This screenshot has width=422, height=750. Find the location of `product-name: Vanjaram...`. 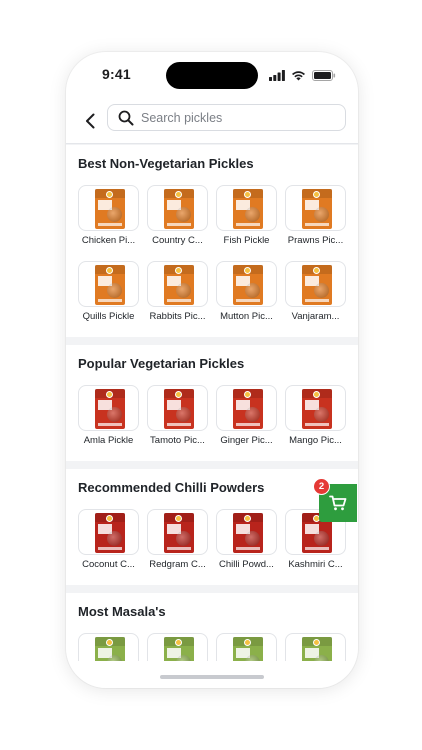

product-name: Vanjaram... is located at coordinates (315, 316).